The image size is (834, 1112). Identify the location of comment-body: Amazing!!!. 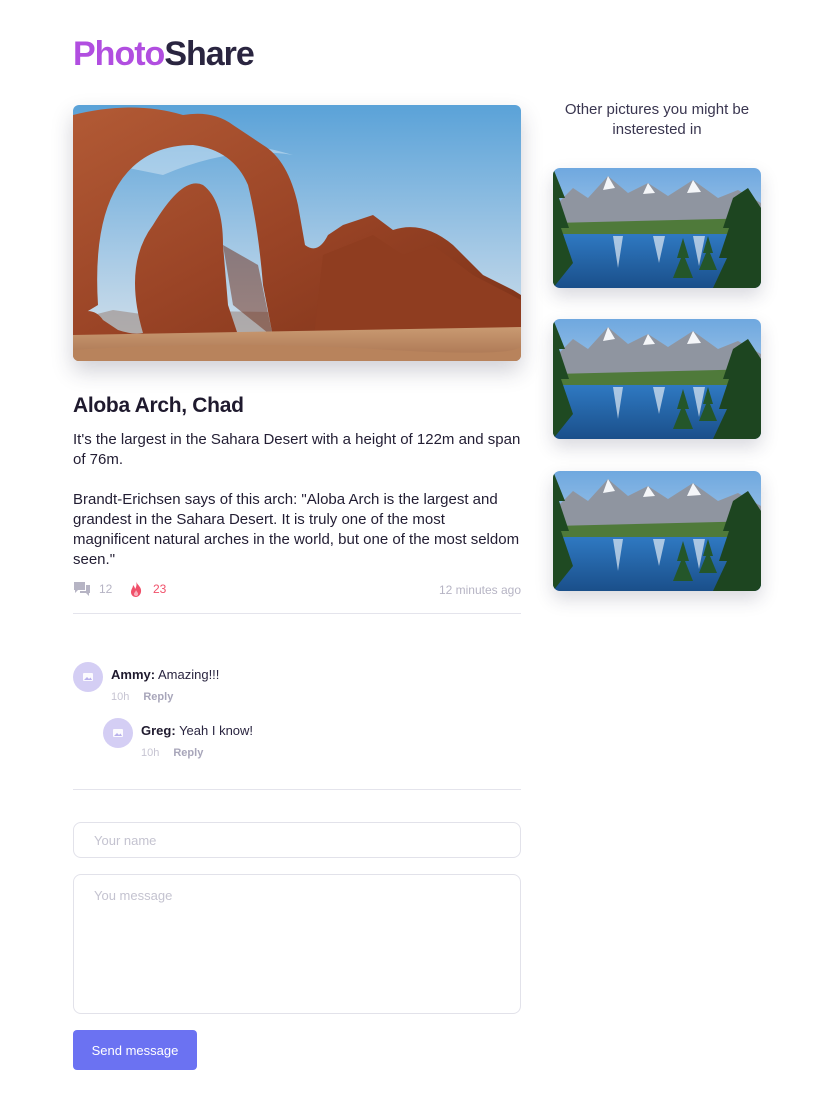
(188, 674).